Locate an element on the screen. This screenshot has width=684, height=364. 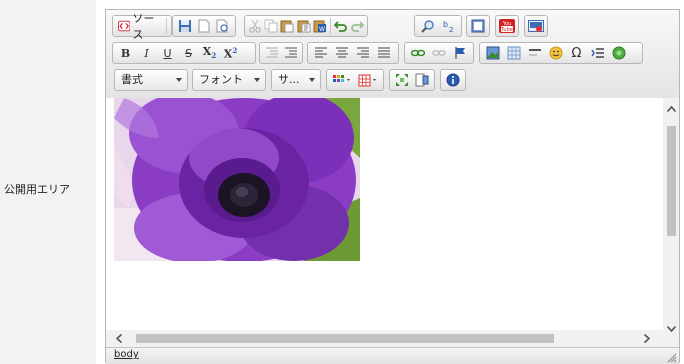
replace-icon: b2 is located at coordinates (448, 26).